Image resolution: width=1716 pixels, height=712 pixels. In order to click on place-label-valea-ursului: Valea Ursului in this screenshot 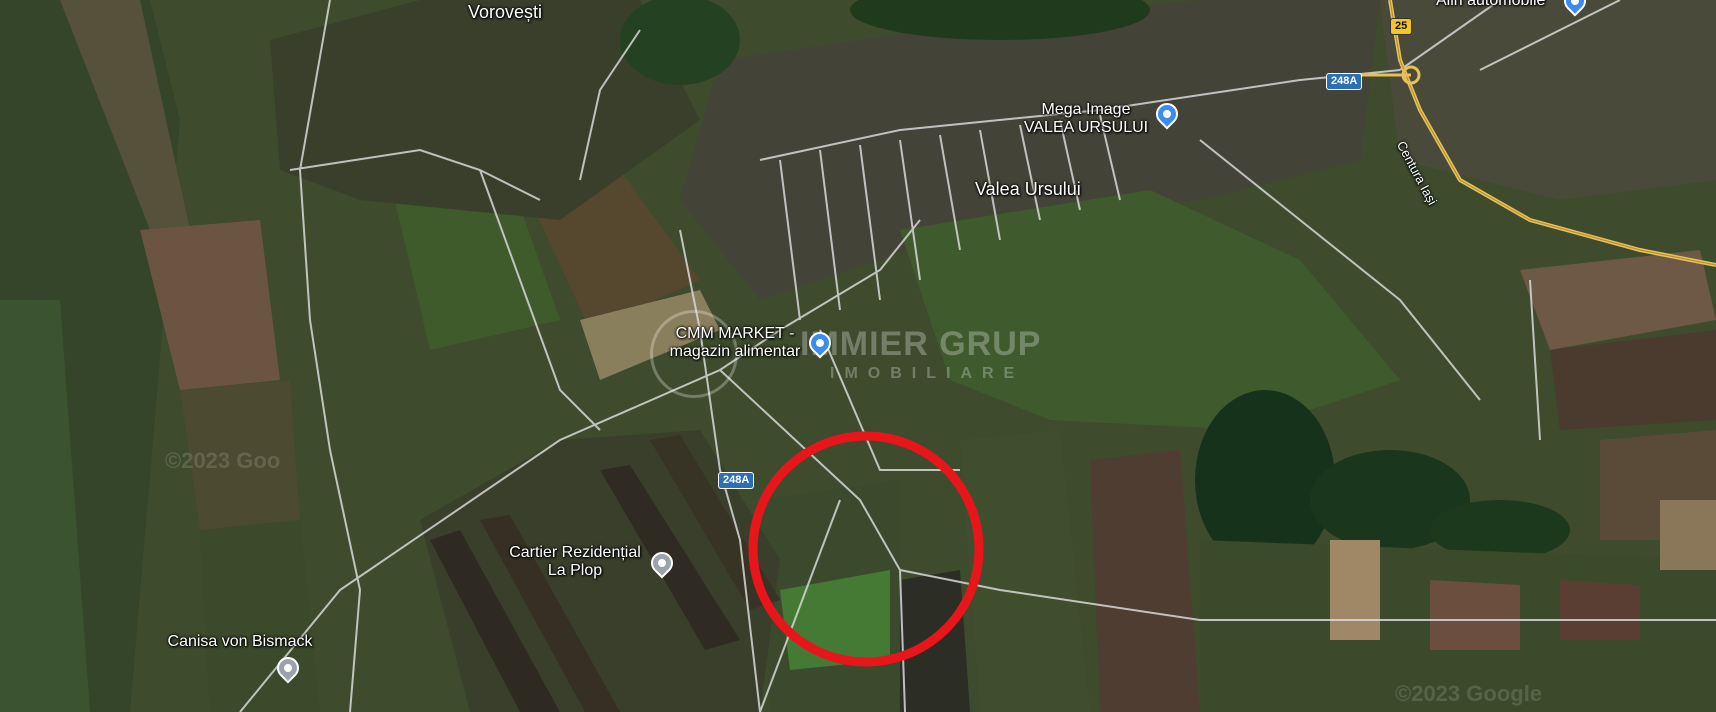, I will do `click(1028, 189)`.